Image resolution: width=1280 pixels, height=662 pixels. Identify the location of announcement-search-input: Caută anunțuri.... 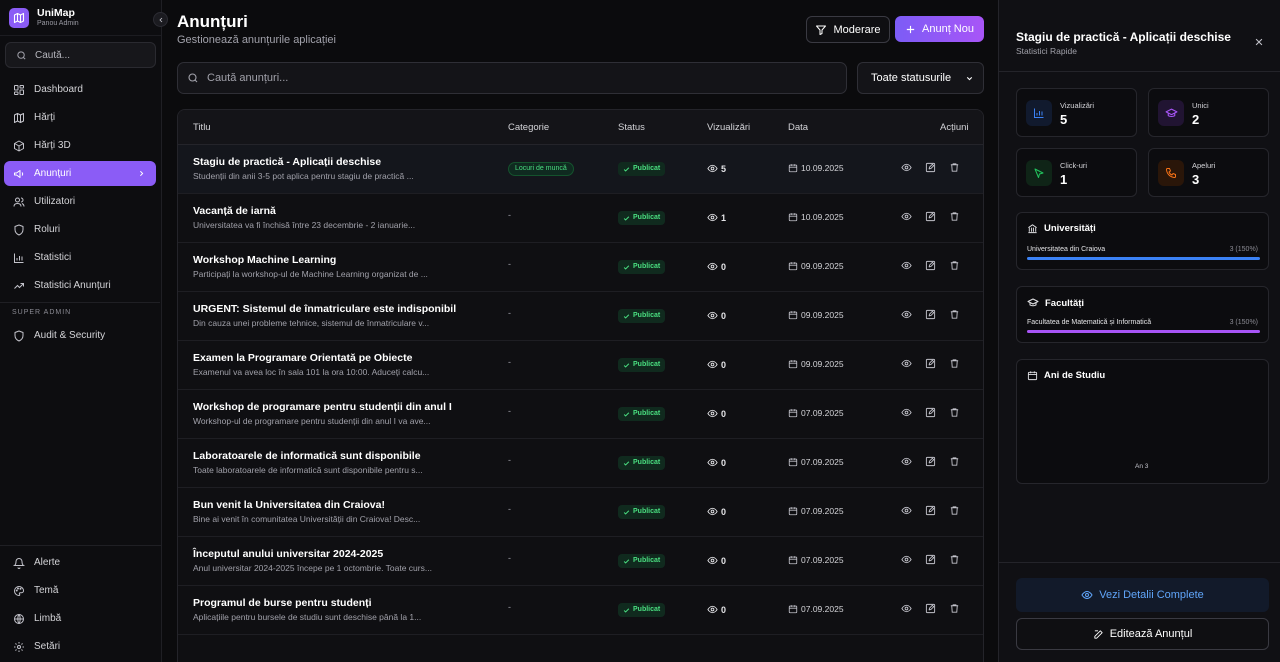
(512, 78).